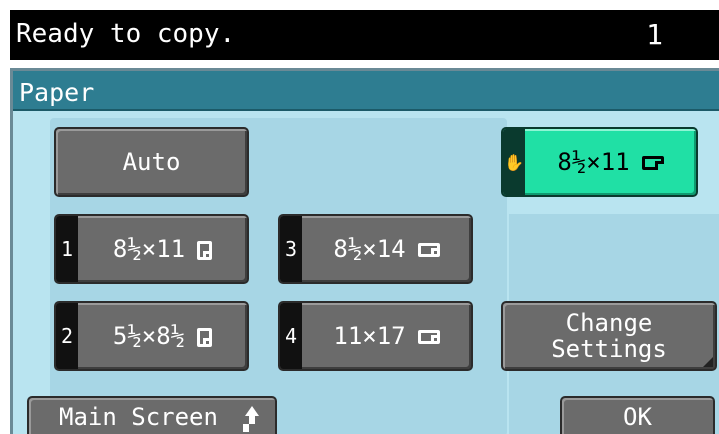 The height and width of the screenshot is (434, 719). I want to click on ok-button: OK, so click(637, 415).